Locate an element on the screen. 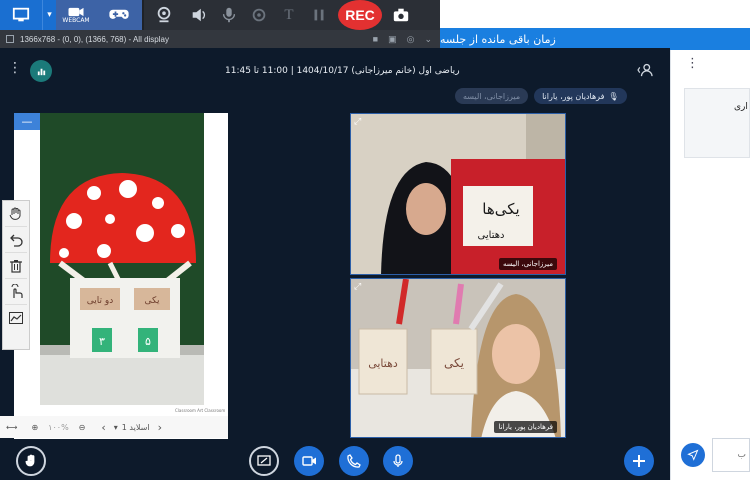 The height and width of the screenshot is (480, 750). plus-icon is located at coordinates (639, 461).